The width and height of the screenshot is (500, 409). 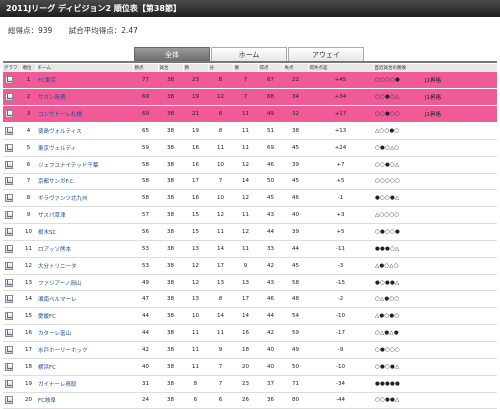 I want to click on header-team: チーム, so click(x=85, y=68).